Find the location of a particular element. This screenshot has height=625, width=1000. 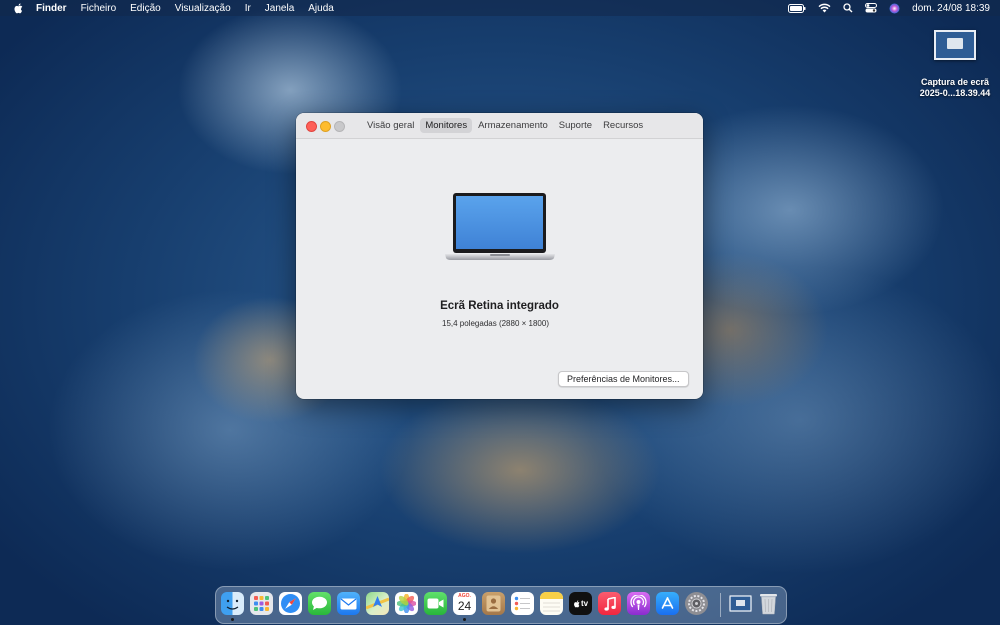

dock-contacts-icon is located at coordinates (493, 603).